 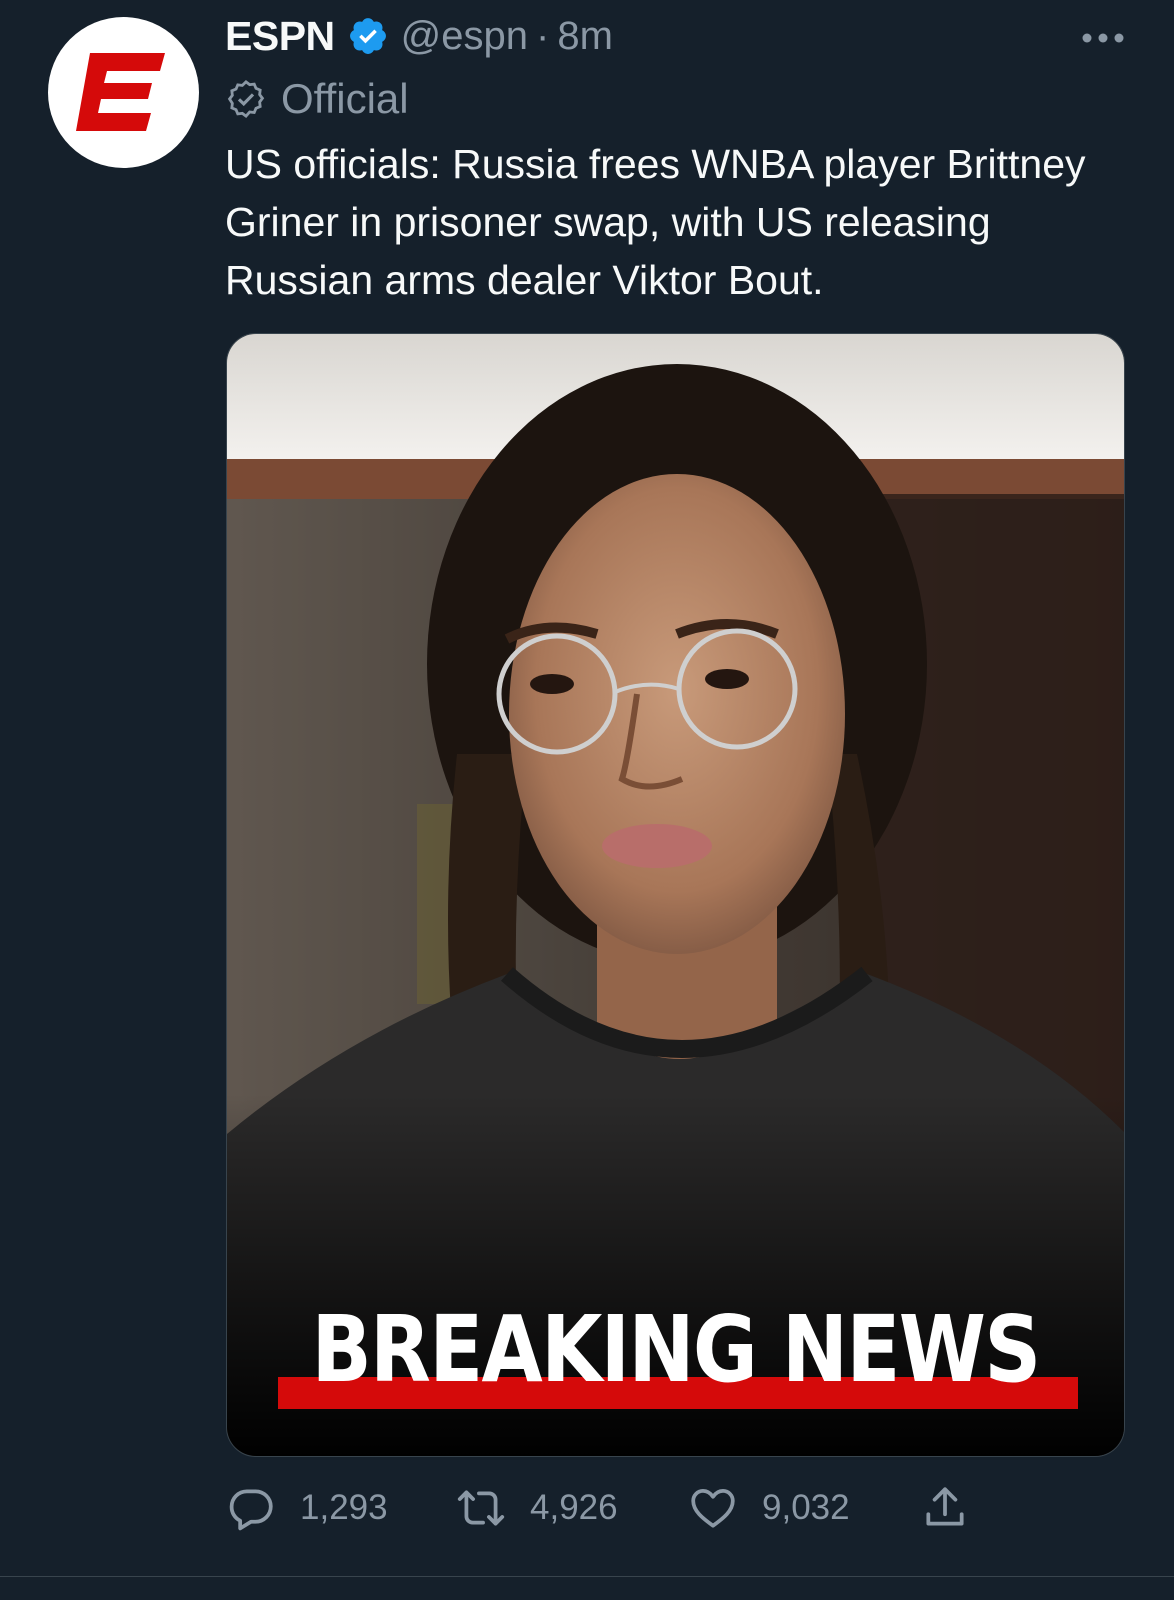 What do you see at coordinates (120, 92) in the screenshot?
I see `espn-logo-icon` at bounding box center [120, 92].